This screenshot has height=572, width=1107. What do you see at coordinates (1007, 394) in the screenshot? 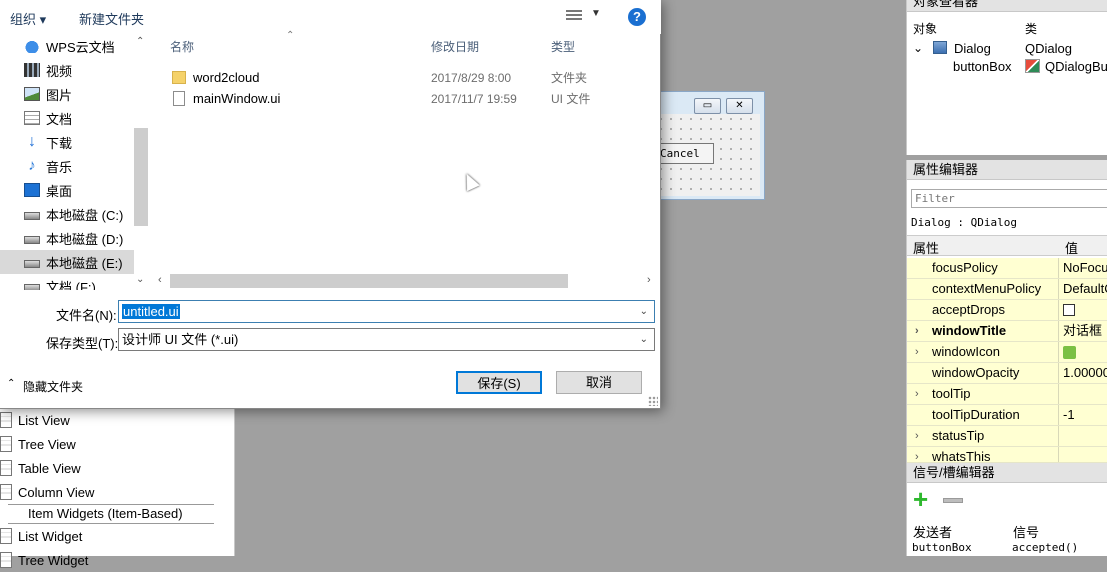
I see `property-row: › toolTip` at bounding box center [1007, 394].